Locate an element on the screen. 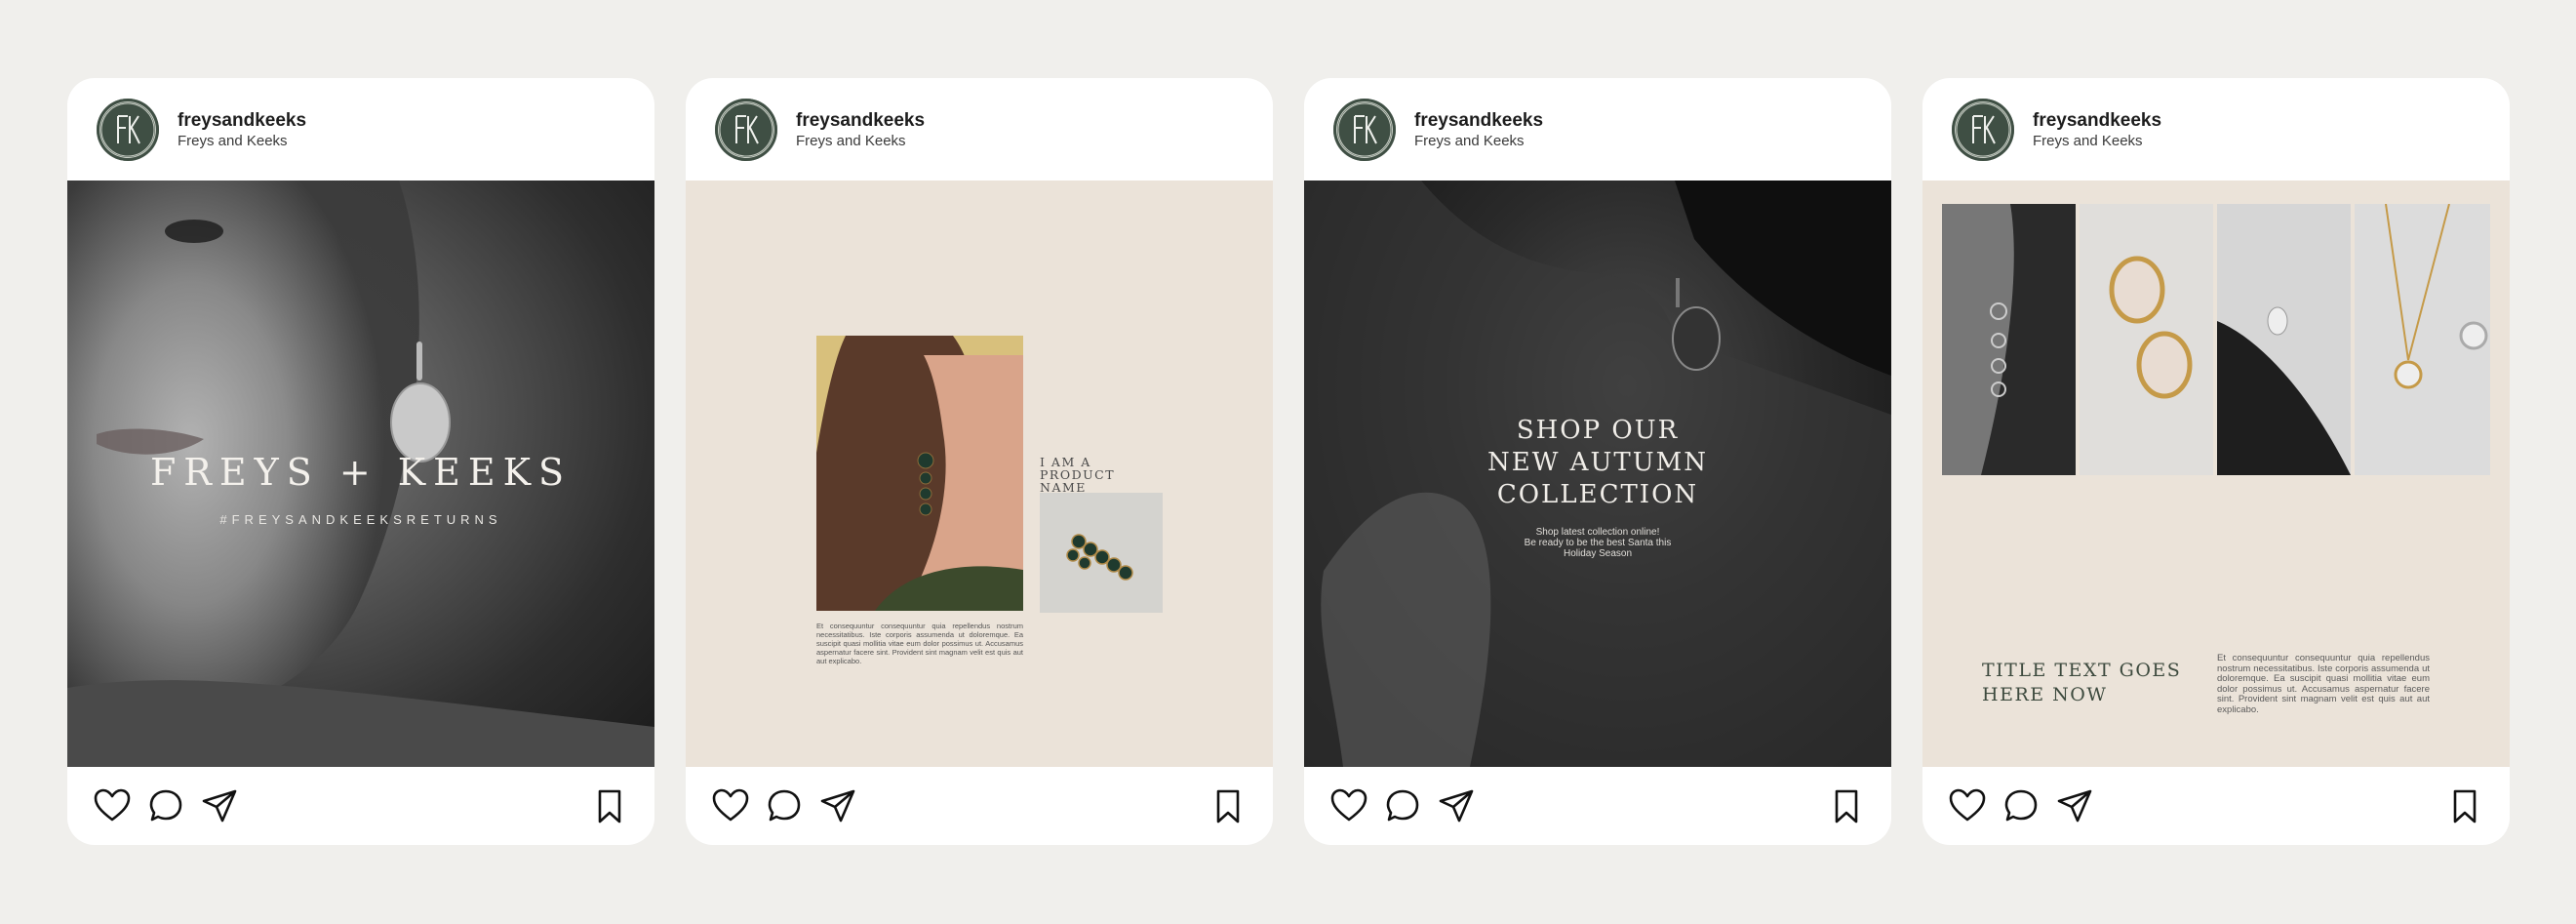 The width and height of the screenshot is (2576, 924). headline-line-1: SHOP OUR is located at coordinates (1598, 431).